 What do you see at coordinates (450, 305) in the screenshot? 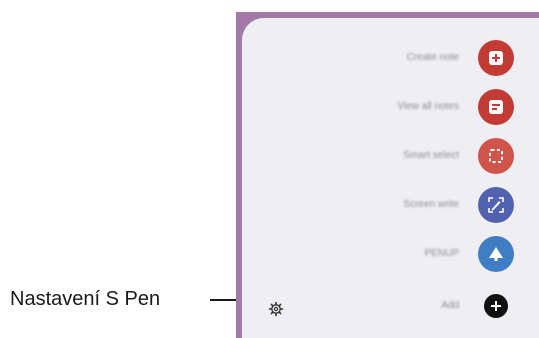
I see `menu-item-label: Add` at bounding box center [450, 305].